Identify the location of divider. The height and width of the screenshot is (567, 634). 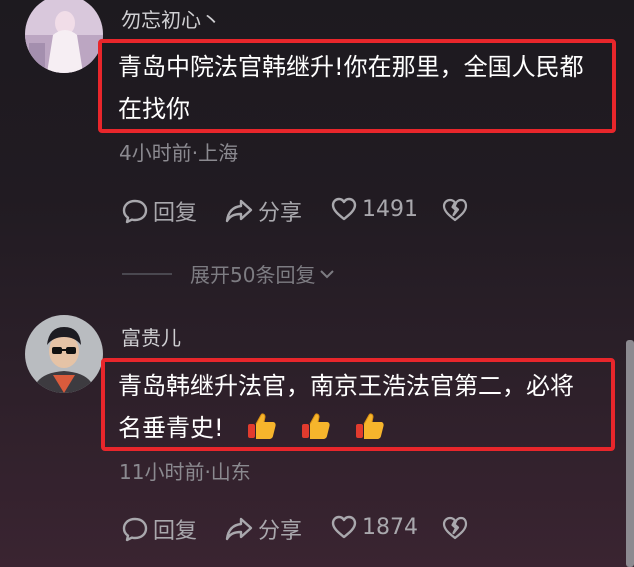
(147, 273).